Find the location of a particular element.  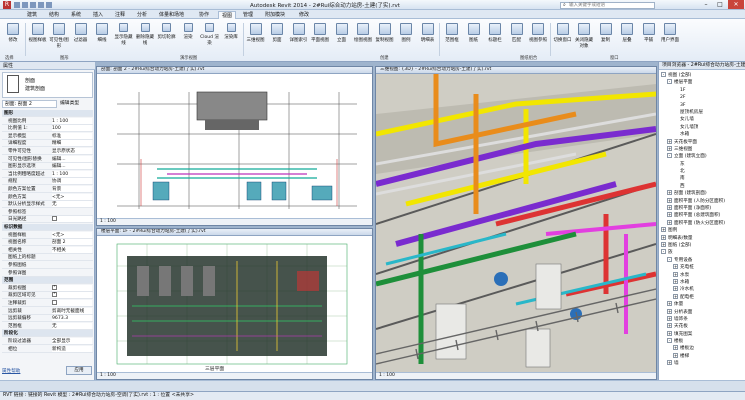

ribbon-button-9: Cloud 渲染 is located at coordinates (210, 37).